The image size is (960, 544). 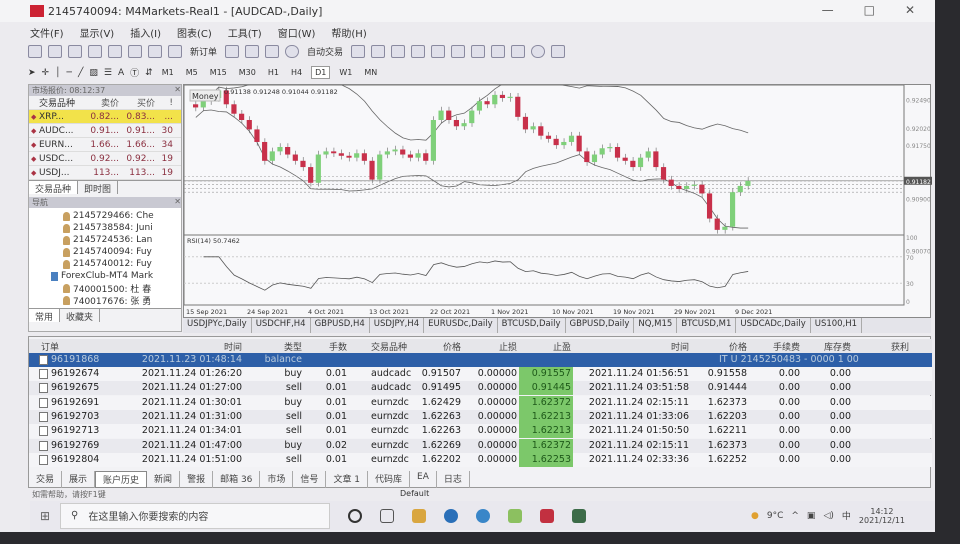 I want to click on text-tool: A, so click(x=121, y=73).